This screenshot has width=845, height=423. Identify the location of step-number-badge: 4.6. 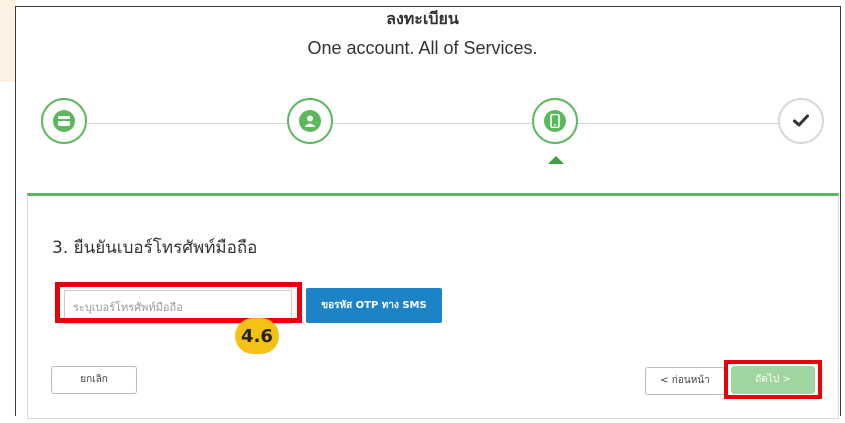
(257, 336).